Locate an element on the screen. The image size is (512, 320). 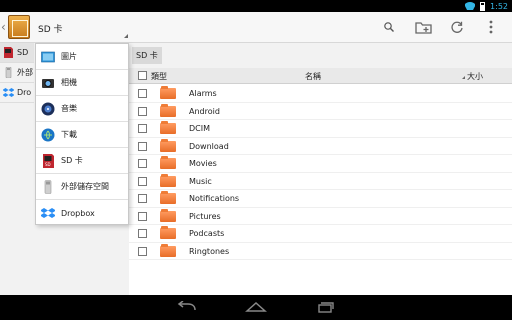
name-column-header: 名稱 is located at coordinates (313, 76).